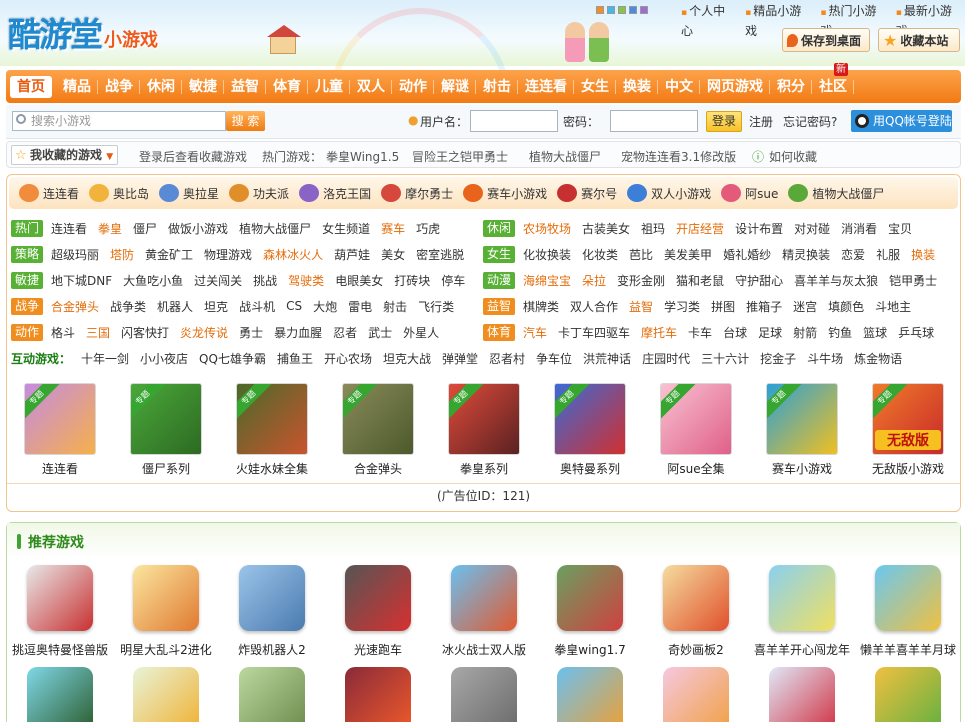 The width and height of the screenshot is (965, 722). What do you see at coordinates (826, 40) in the screenshot?
I see `save-to-desktop-button: 保存到桌面` at bounding box center [826, 40].